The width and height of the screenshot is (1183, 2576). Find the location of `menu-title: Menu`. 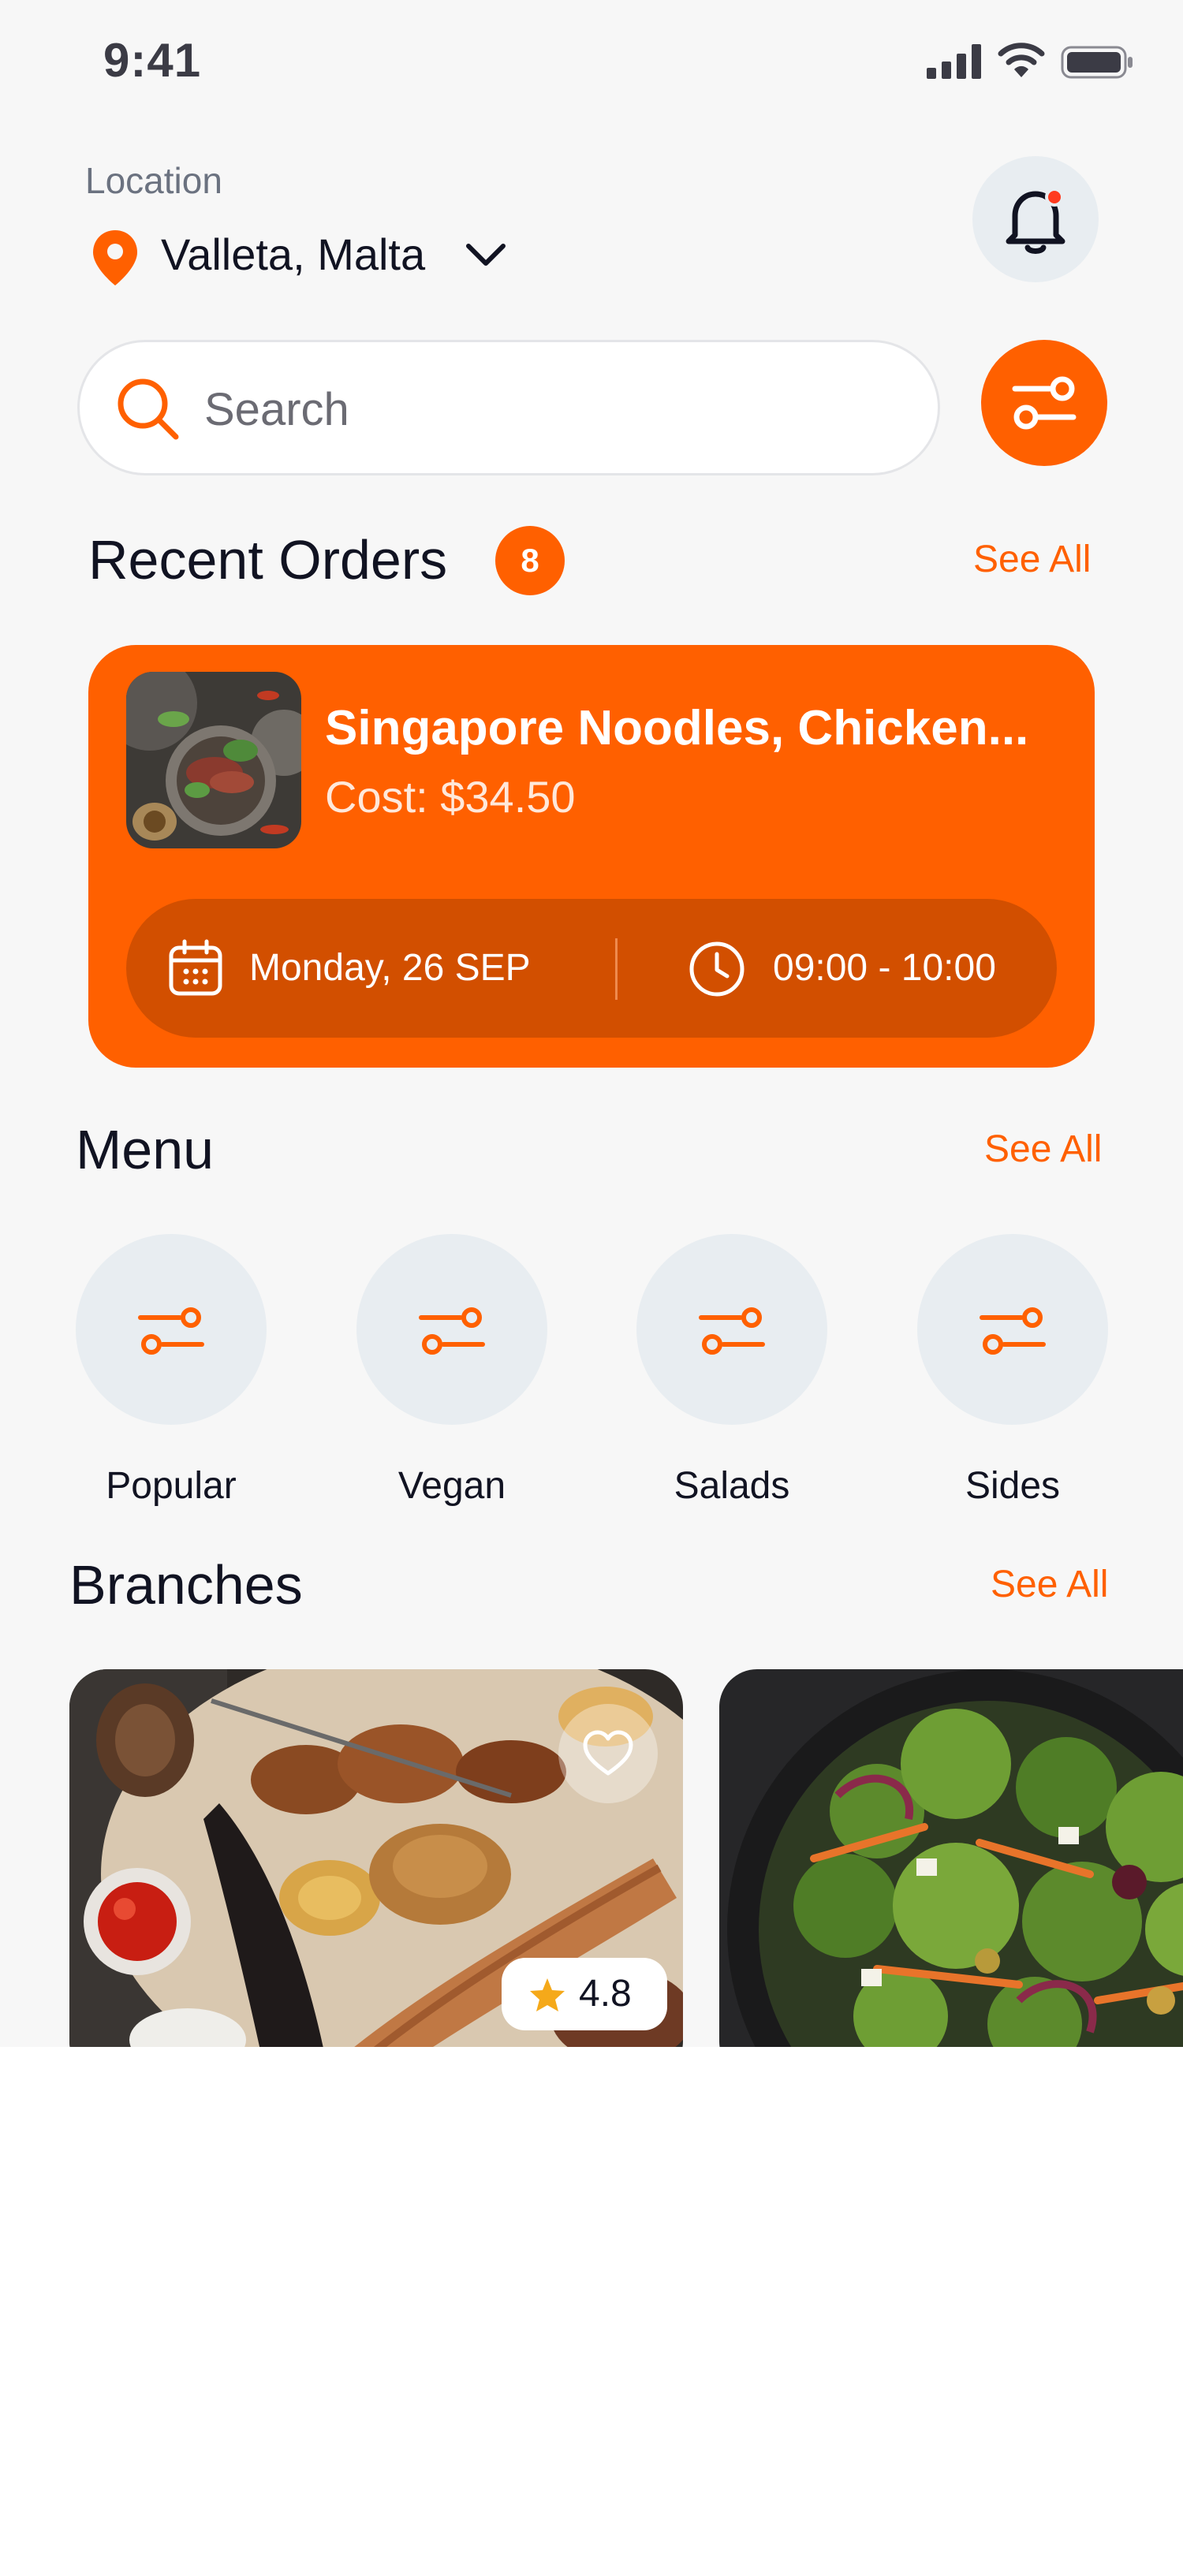

menu-title: Menu is located at coordinates (145, 1149).